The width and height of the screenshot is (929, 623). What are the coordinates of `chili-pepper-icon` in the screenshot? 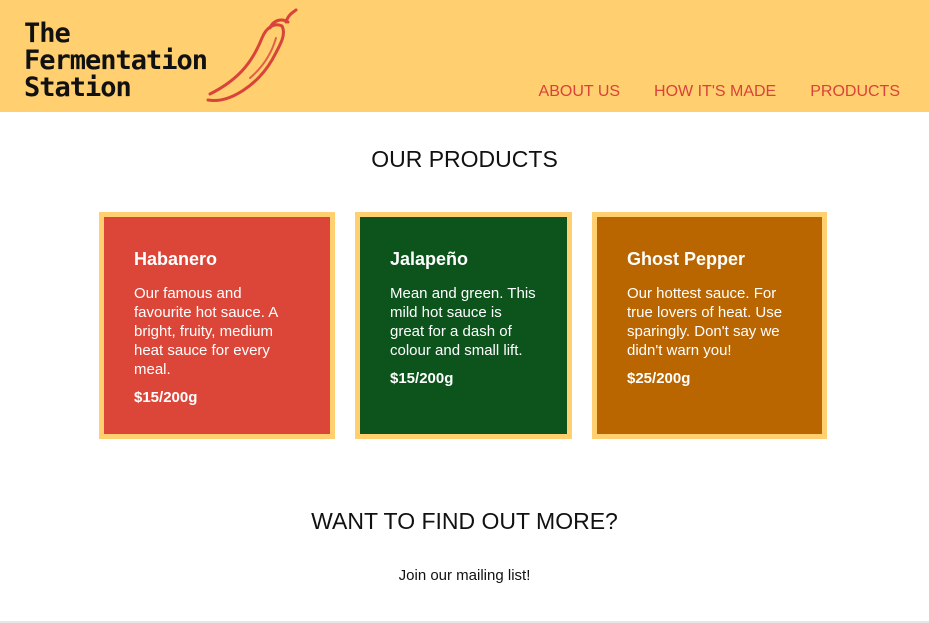 It's located at (252, 55).